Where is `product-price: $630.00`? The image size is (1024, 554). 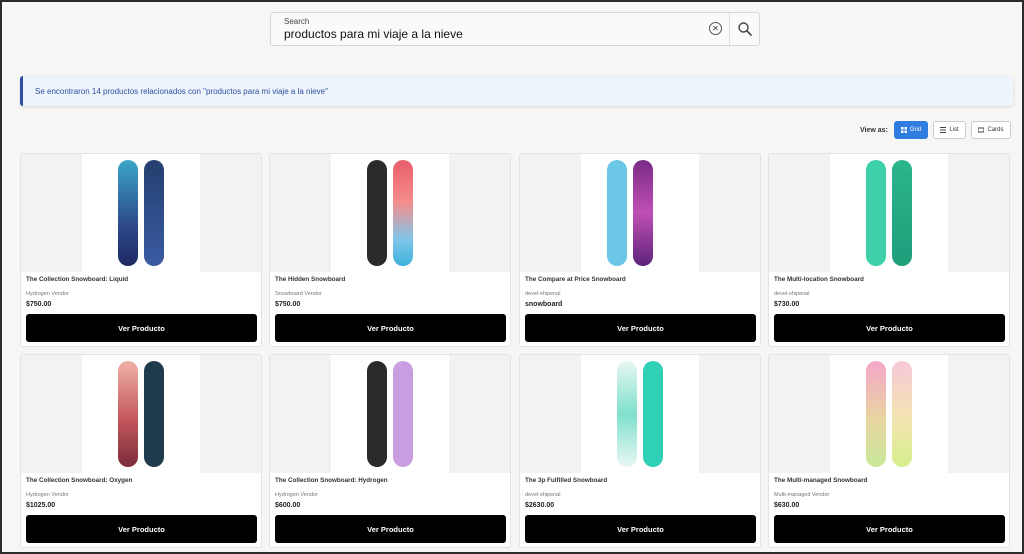 product-price: $630.00 is located at coordinates (787, 505).